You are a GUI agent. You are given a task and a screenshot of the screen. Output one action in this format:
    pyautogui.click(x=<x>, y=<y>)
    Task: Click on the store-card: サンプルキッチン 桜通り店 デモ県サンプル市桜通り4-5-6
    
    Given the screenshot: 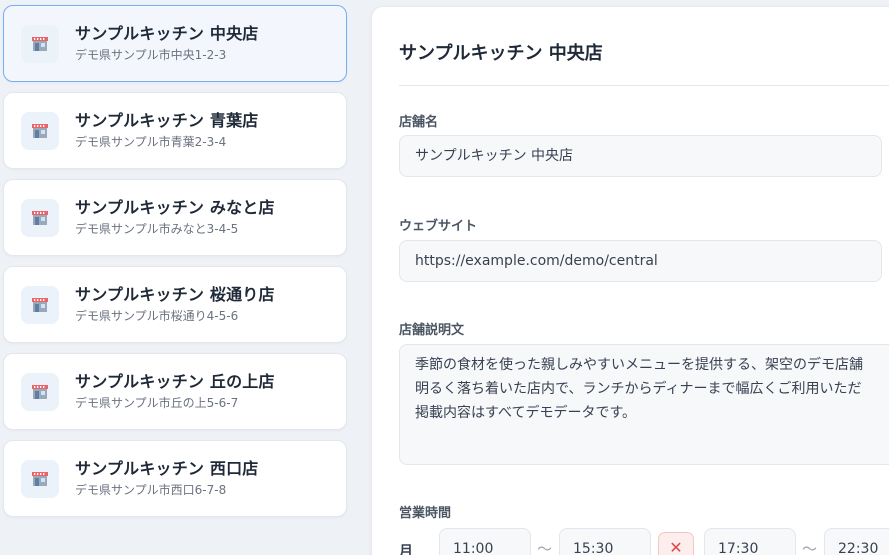 What is the action you would take?
    pyautogui.click(x=175, y=304)
    